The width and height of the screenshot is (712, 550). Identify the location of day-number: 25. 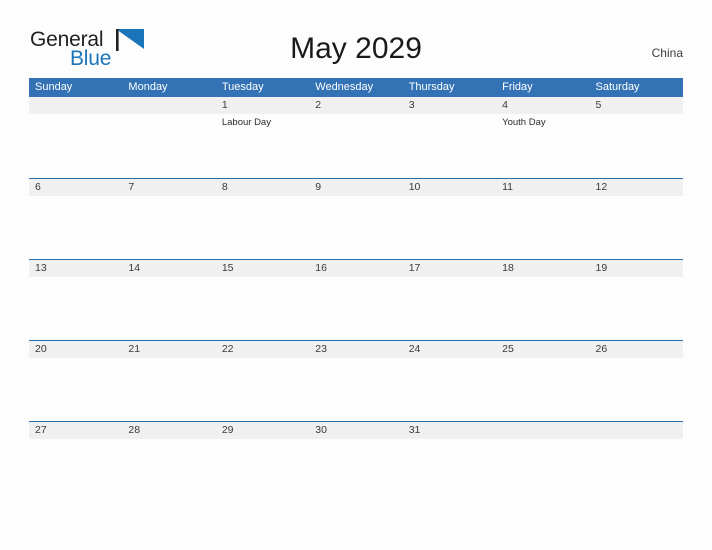
(542, 349).